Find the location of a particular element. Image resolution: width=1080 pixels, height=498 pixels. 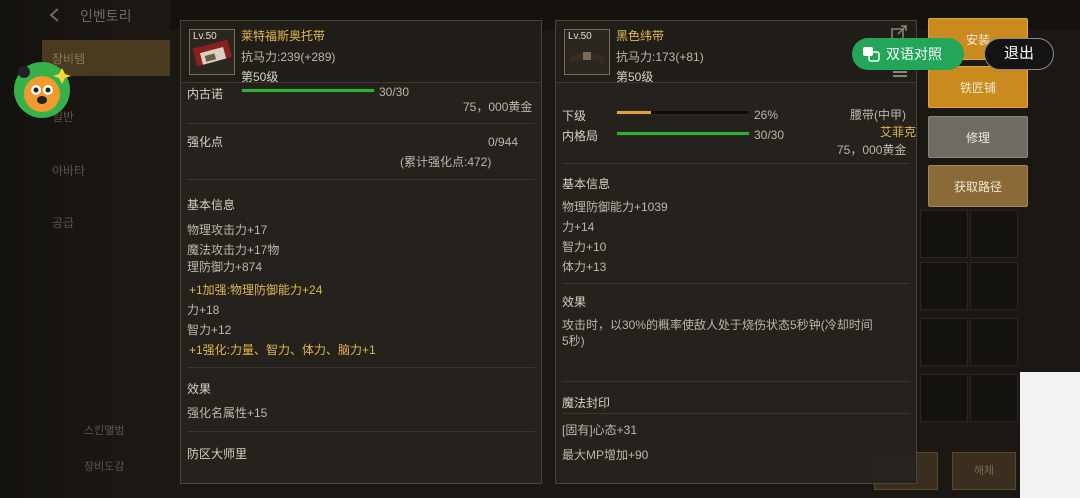

back-arrow-icon is located at coordinates (55, 15).